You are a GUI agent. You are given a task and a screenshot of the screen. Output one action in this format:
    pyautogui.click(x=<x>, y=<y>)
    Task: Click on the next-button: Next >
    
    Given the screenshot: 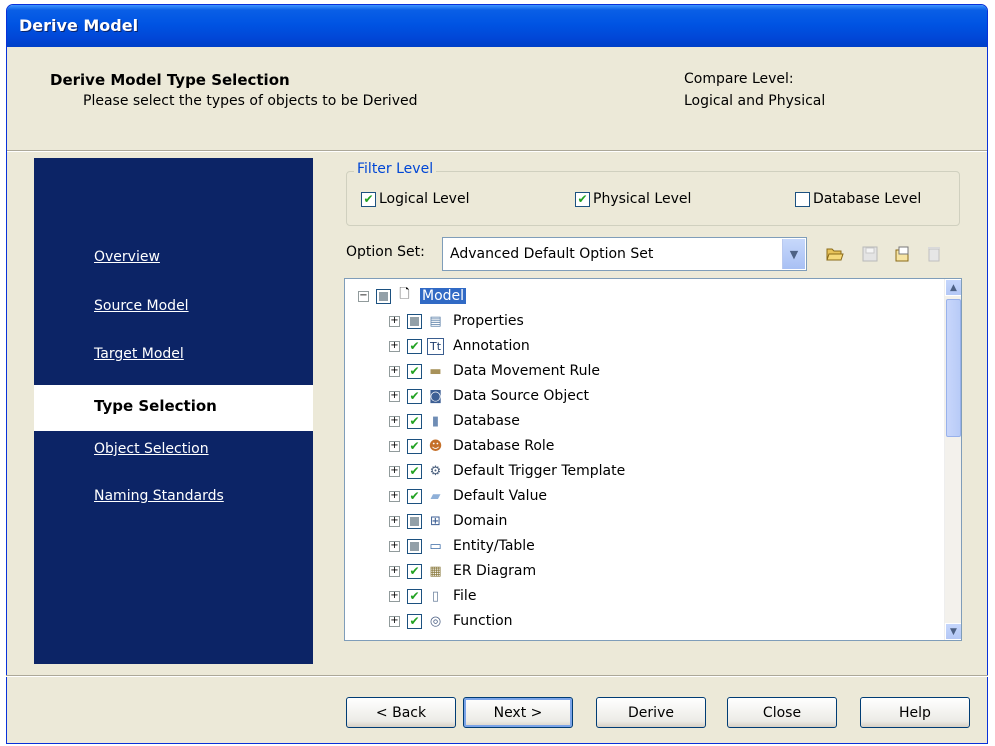 What is the action you would take?
    pyautogui.click(x=518, y=712)
    